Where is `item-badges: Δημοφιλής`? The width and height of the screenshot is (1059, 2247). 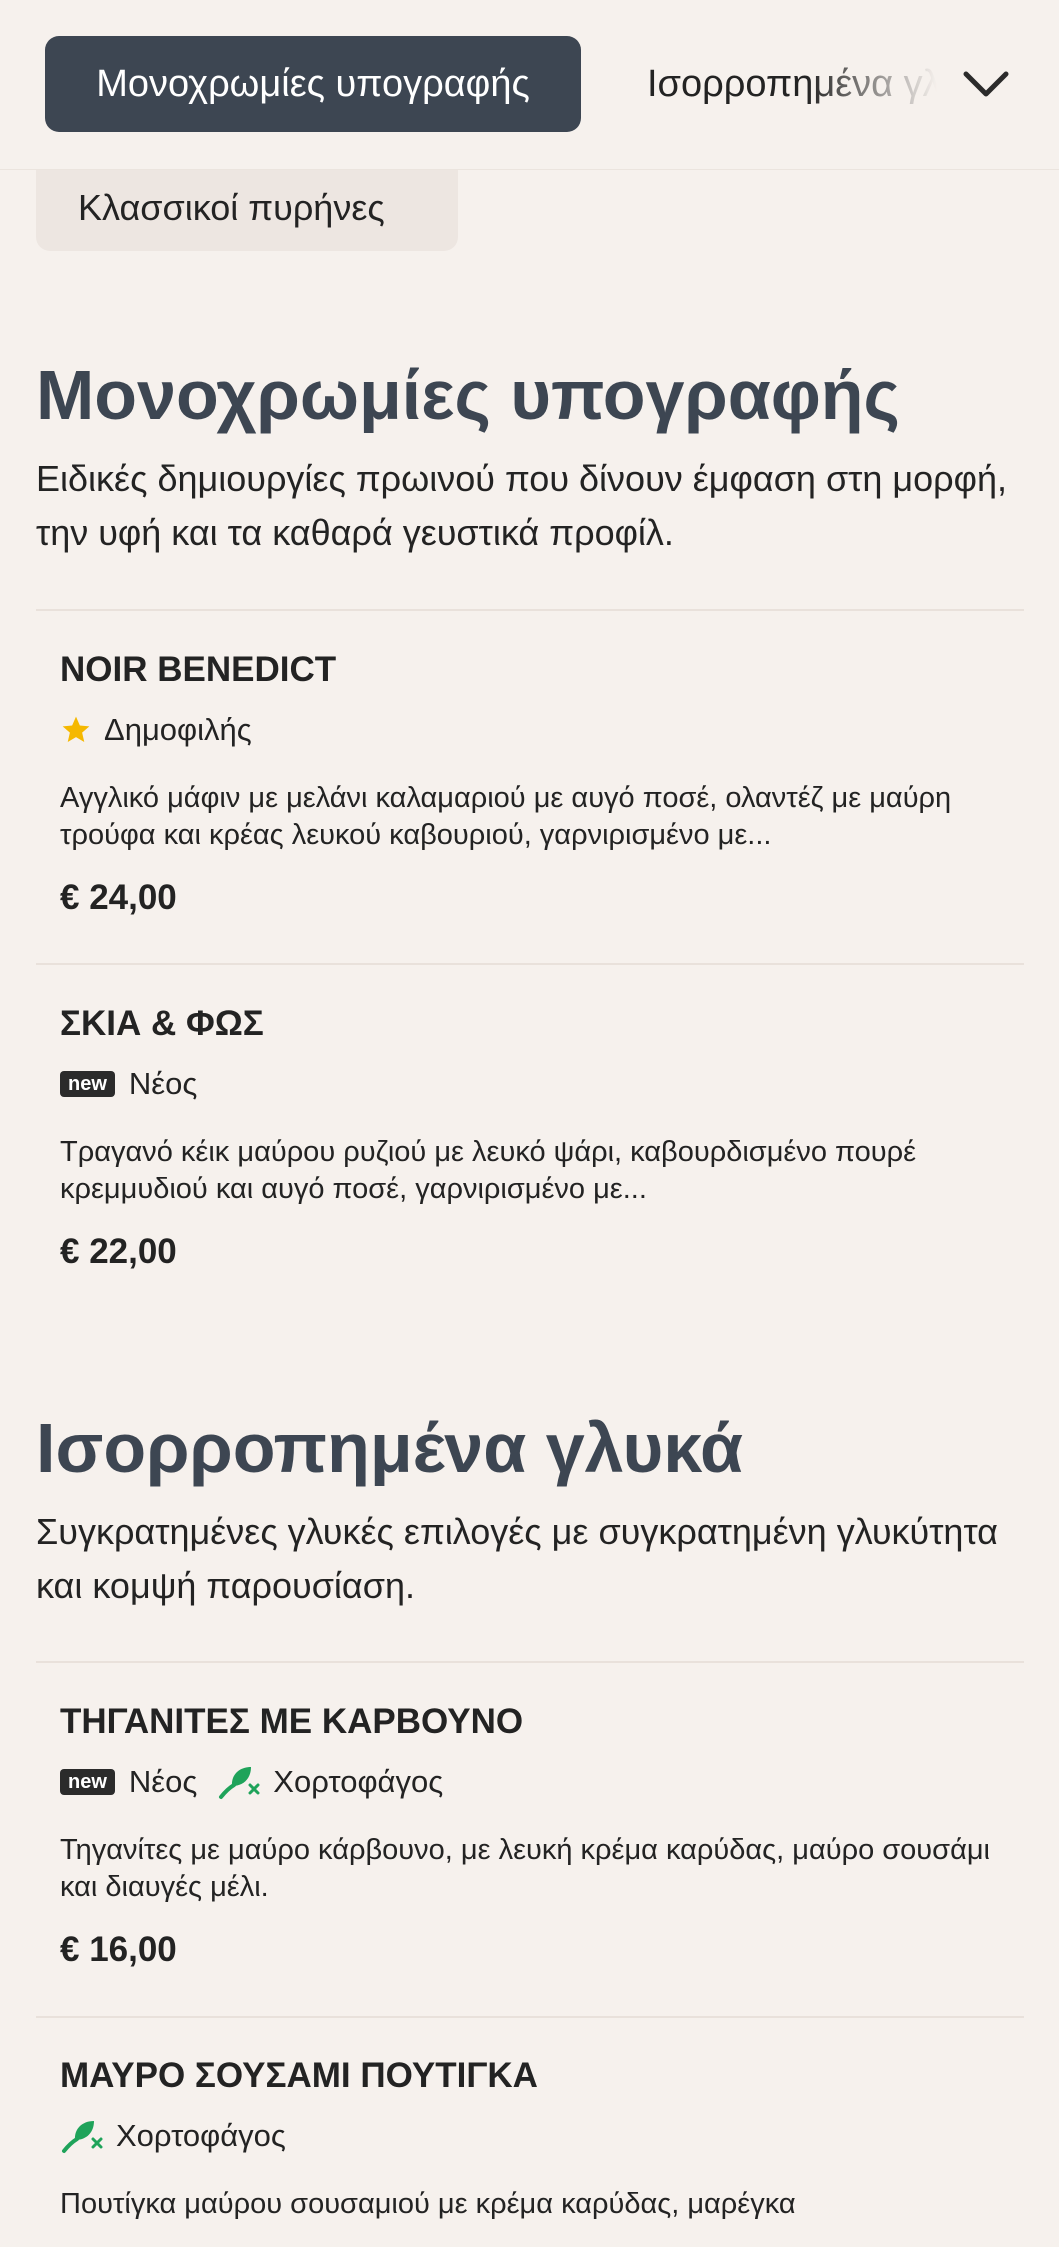
item-badges: Δημοφιλής is located at coordinates (535, 730).